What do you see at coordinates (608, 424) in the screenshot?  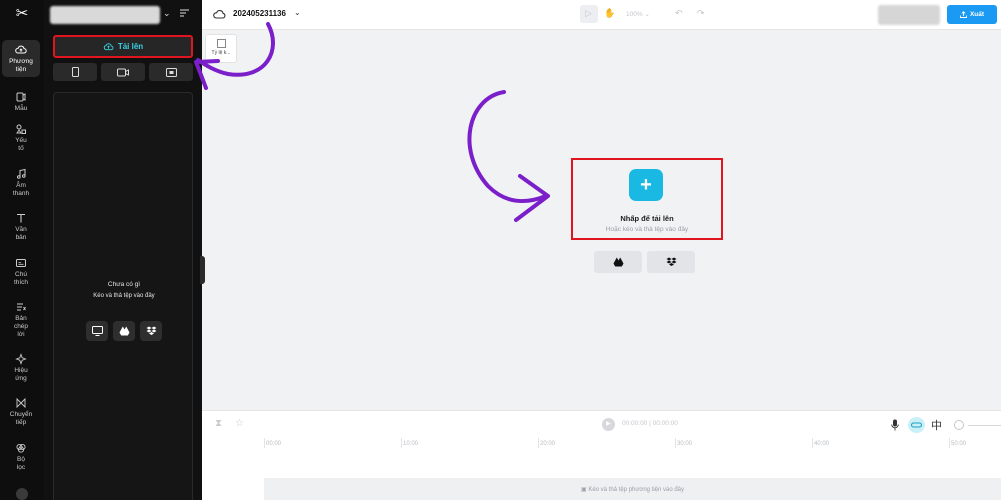 I see `play-button: ▶` at bounding box center [608, 424].